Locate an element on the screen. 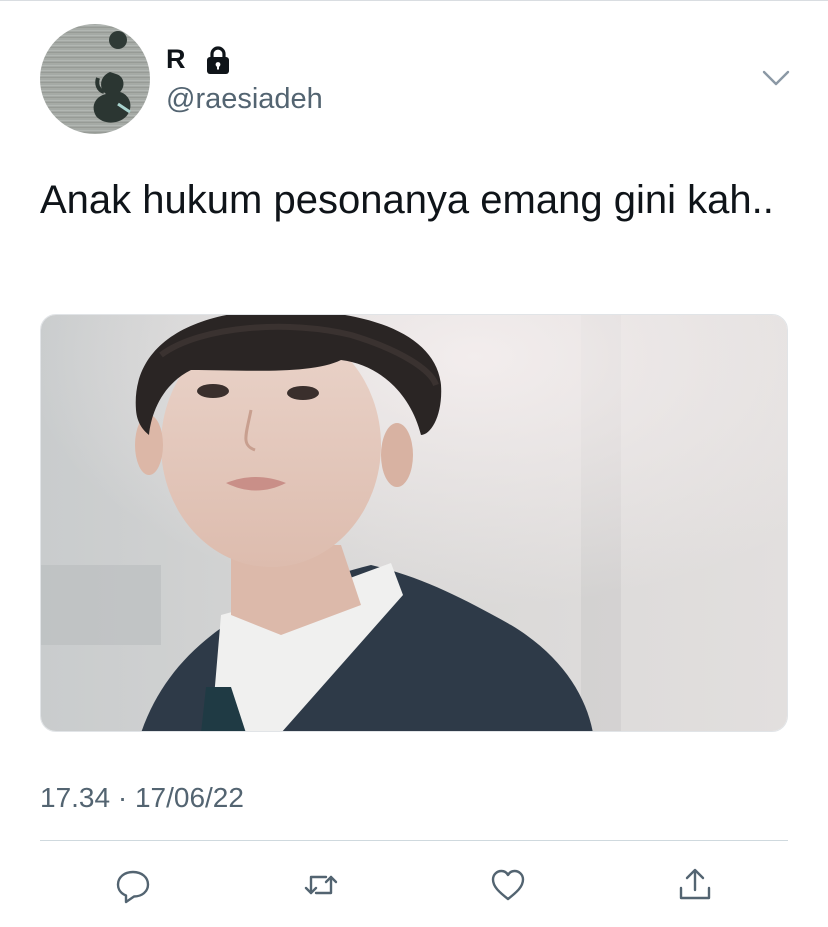 This screenshot has height=927, width=828. more-options-button is located at coordinates (776, 78).